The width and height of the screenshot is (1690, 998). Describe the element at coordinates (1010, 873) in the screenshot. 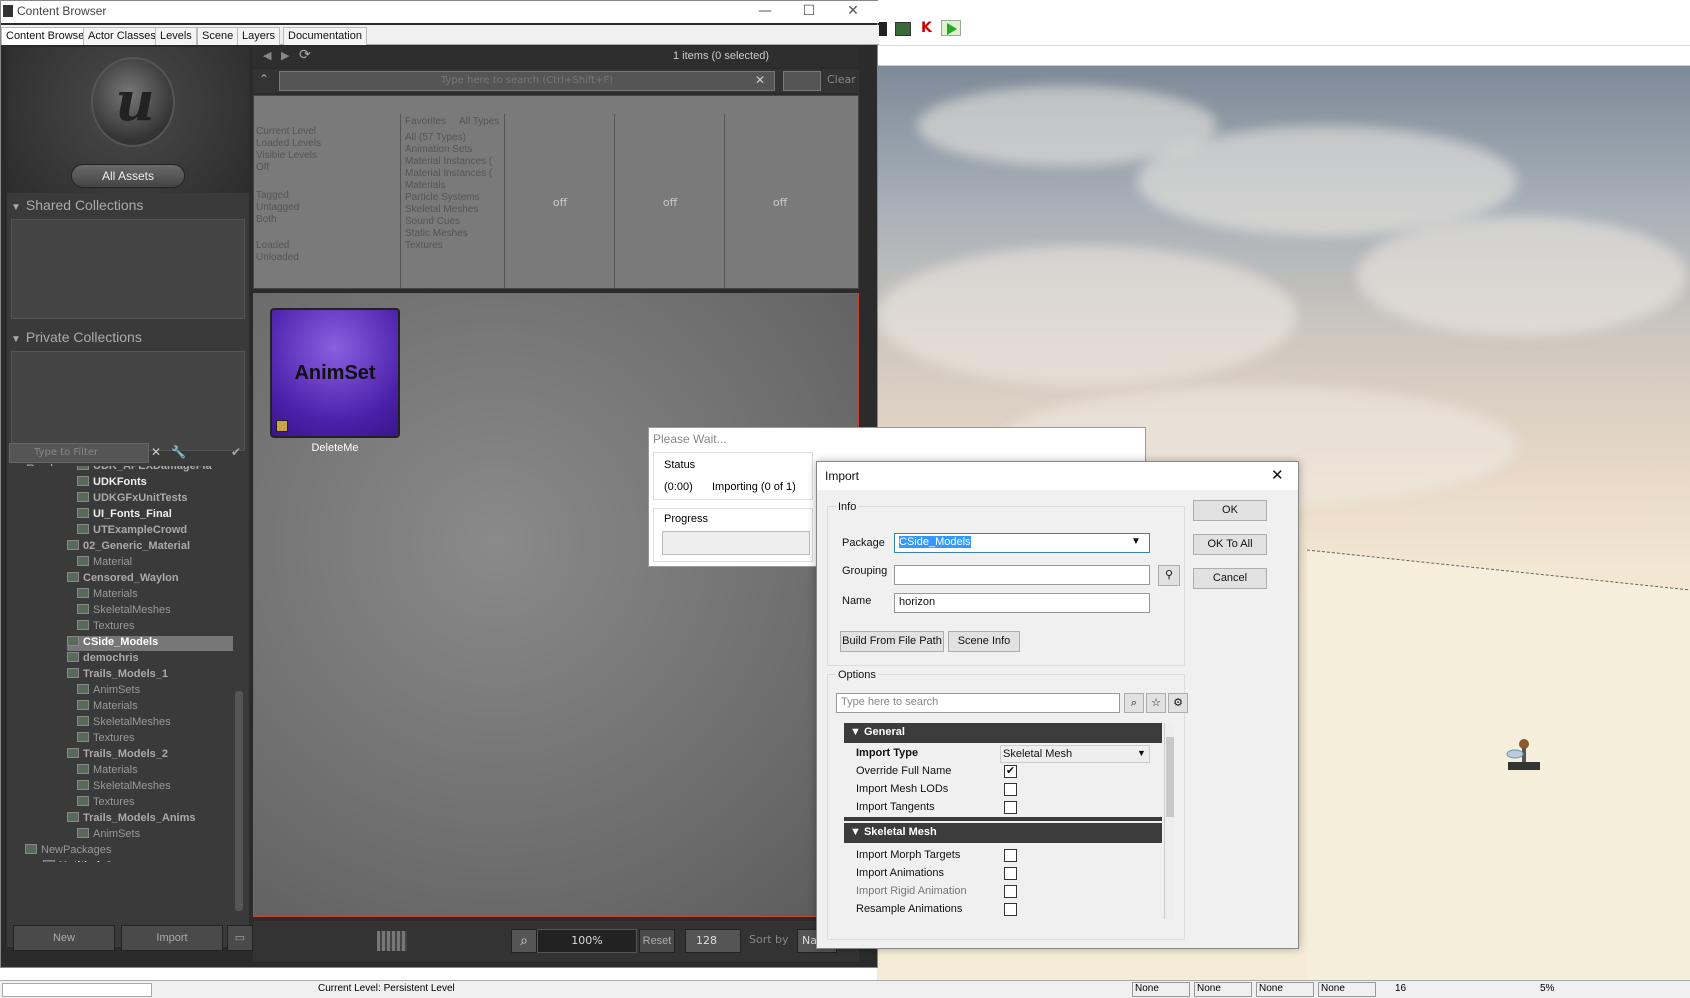

I see `import-animations-checkbox` at that location.